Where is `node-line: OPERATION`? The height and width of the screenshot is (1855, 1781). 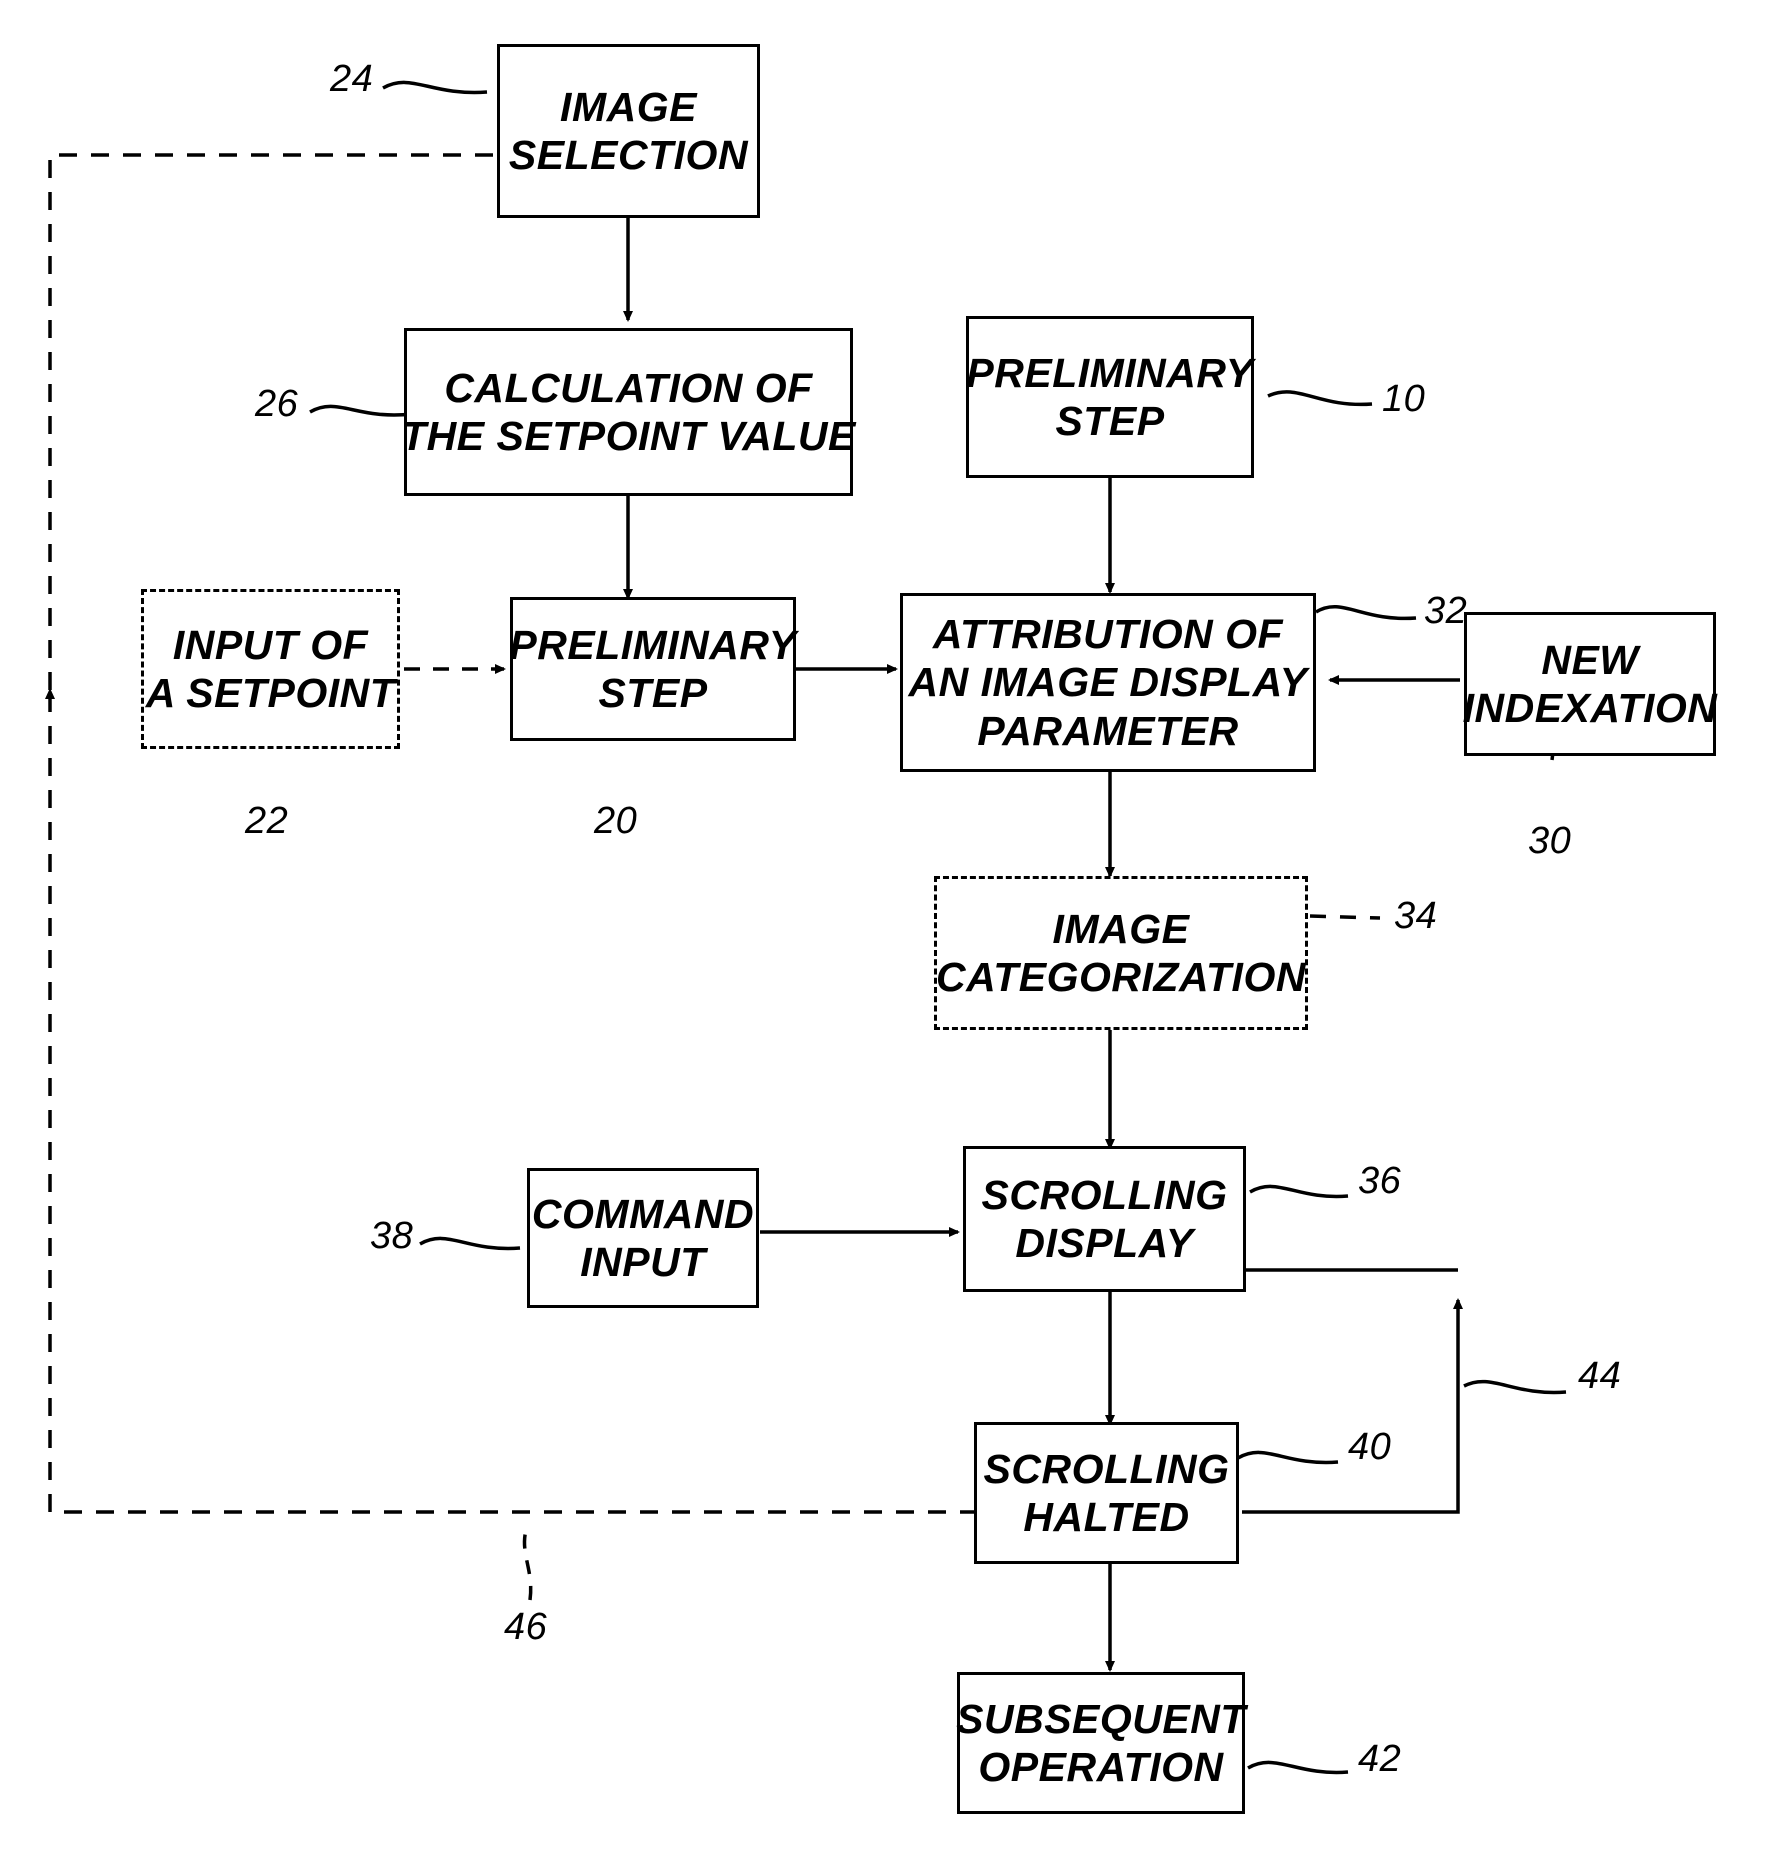
node-line: OPERATION is located at coordinates (1101, 1767).